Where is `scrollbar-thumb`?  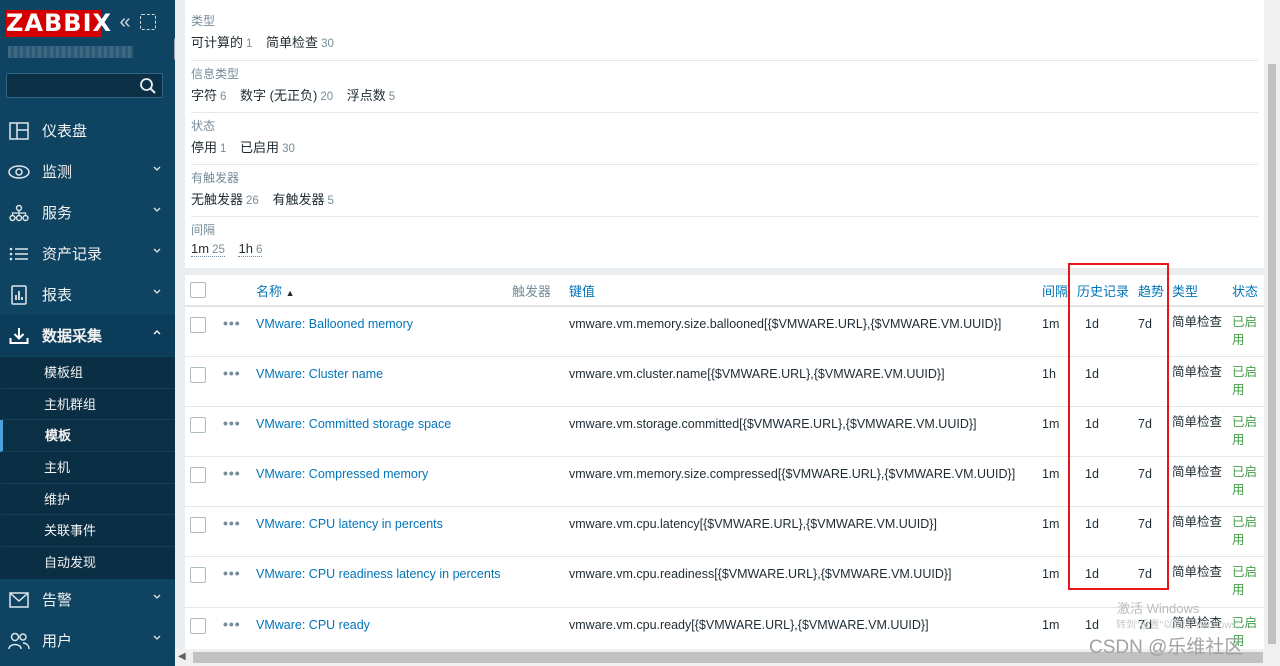
scrollbar-thumb is located at coordinates (1272, 354).